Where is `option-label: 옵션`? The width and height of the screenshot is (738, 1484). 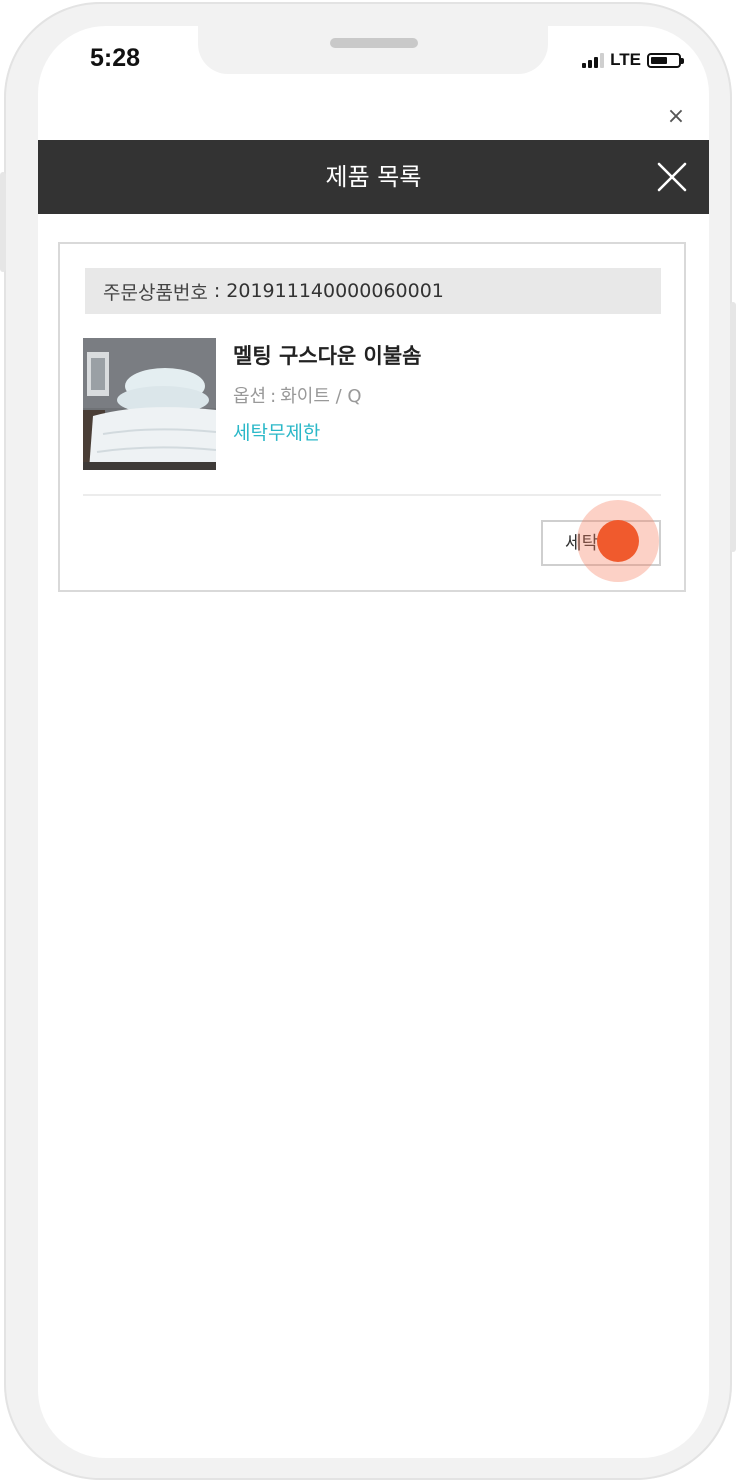 option-label: 옵션 is located at coordinates (250, 396).